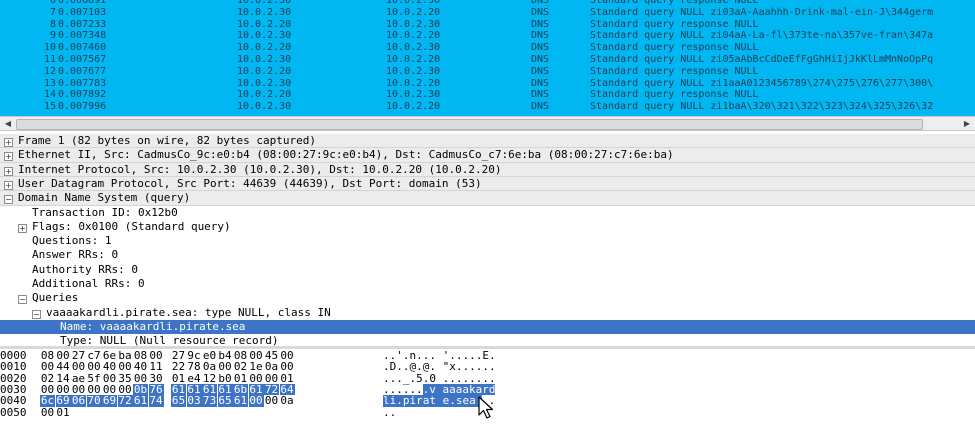 This screenshot has width=975, height=425. What do you see at coordinates (82, 71) in the screenshot?
I see `packet-time: 0.007677` at bounding box center [82, 71].